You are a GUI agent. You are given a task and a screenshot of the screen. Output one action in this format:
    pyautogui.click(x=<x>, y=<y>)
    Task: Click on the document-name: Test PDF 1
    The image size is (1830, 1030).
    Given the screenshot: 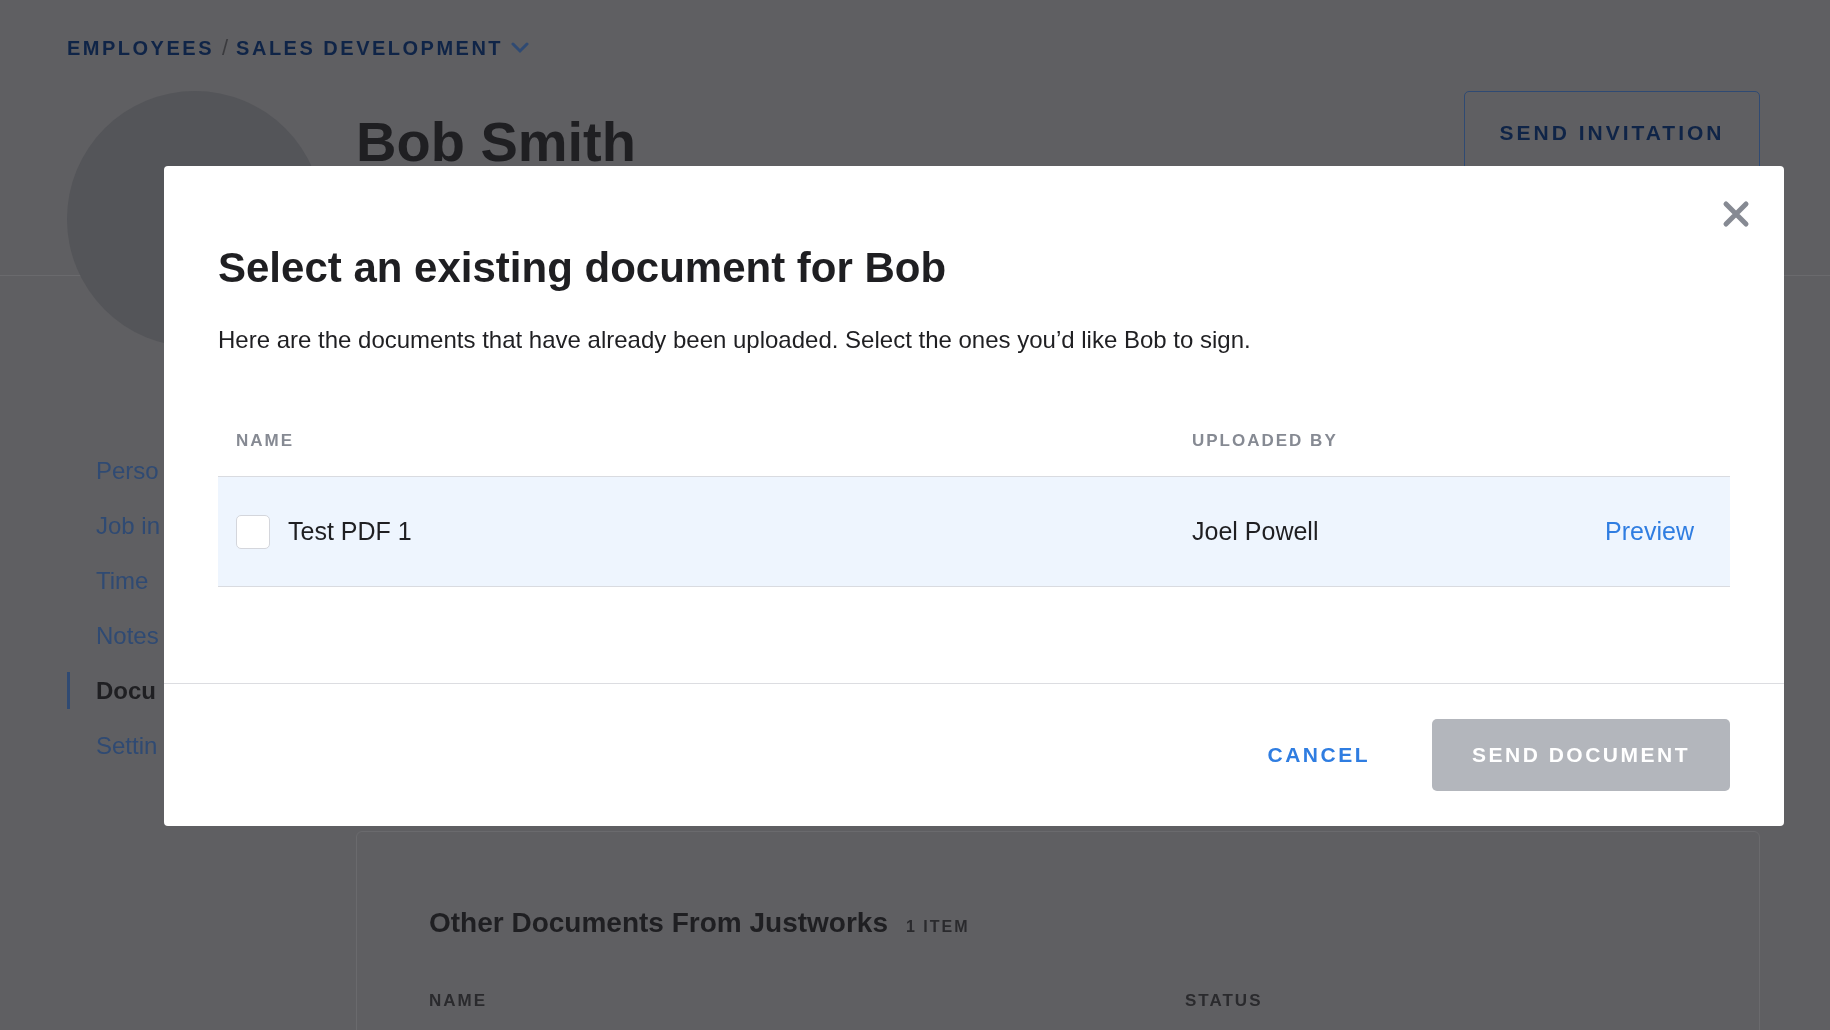 What is the action you would take?
    pyautogui.click(x=350, y=531)
    